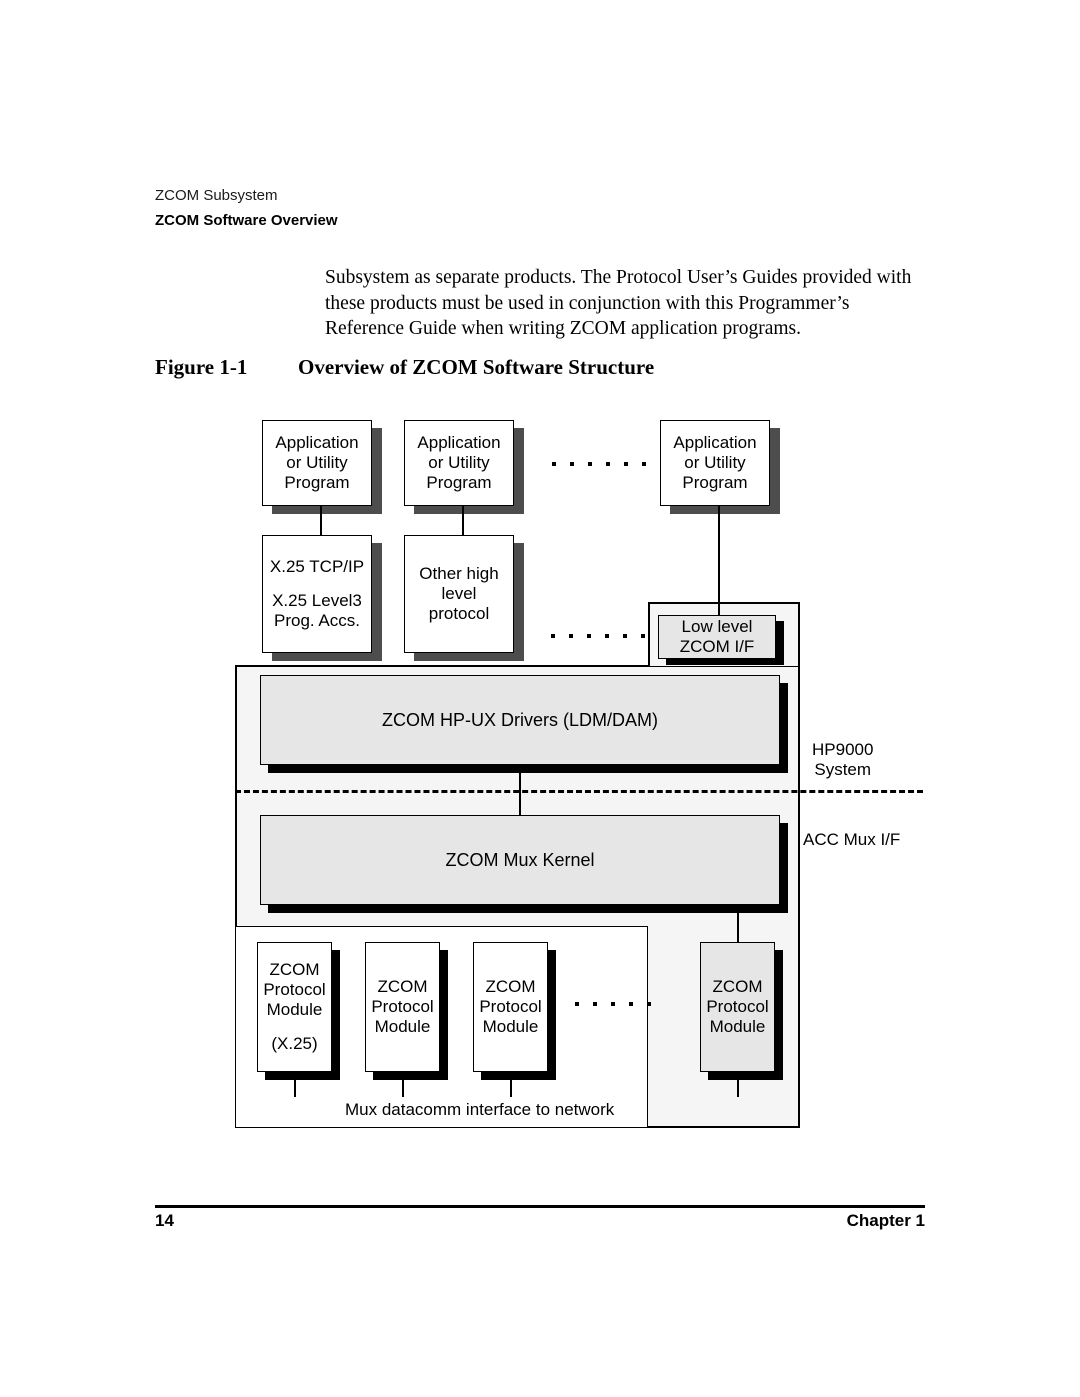 This screenshot has width=1080, height=1397. What do you see at coordinates (164, 1220) in the screenshot?
I see `footer-page-number: 14` at bounding box center [164, 1220].